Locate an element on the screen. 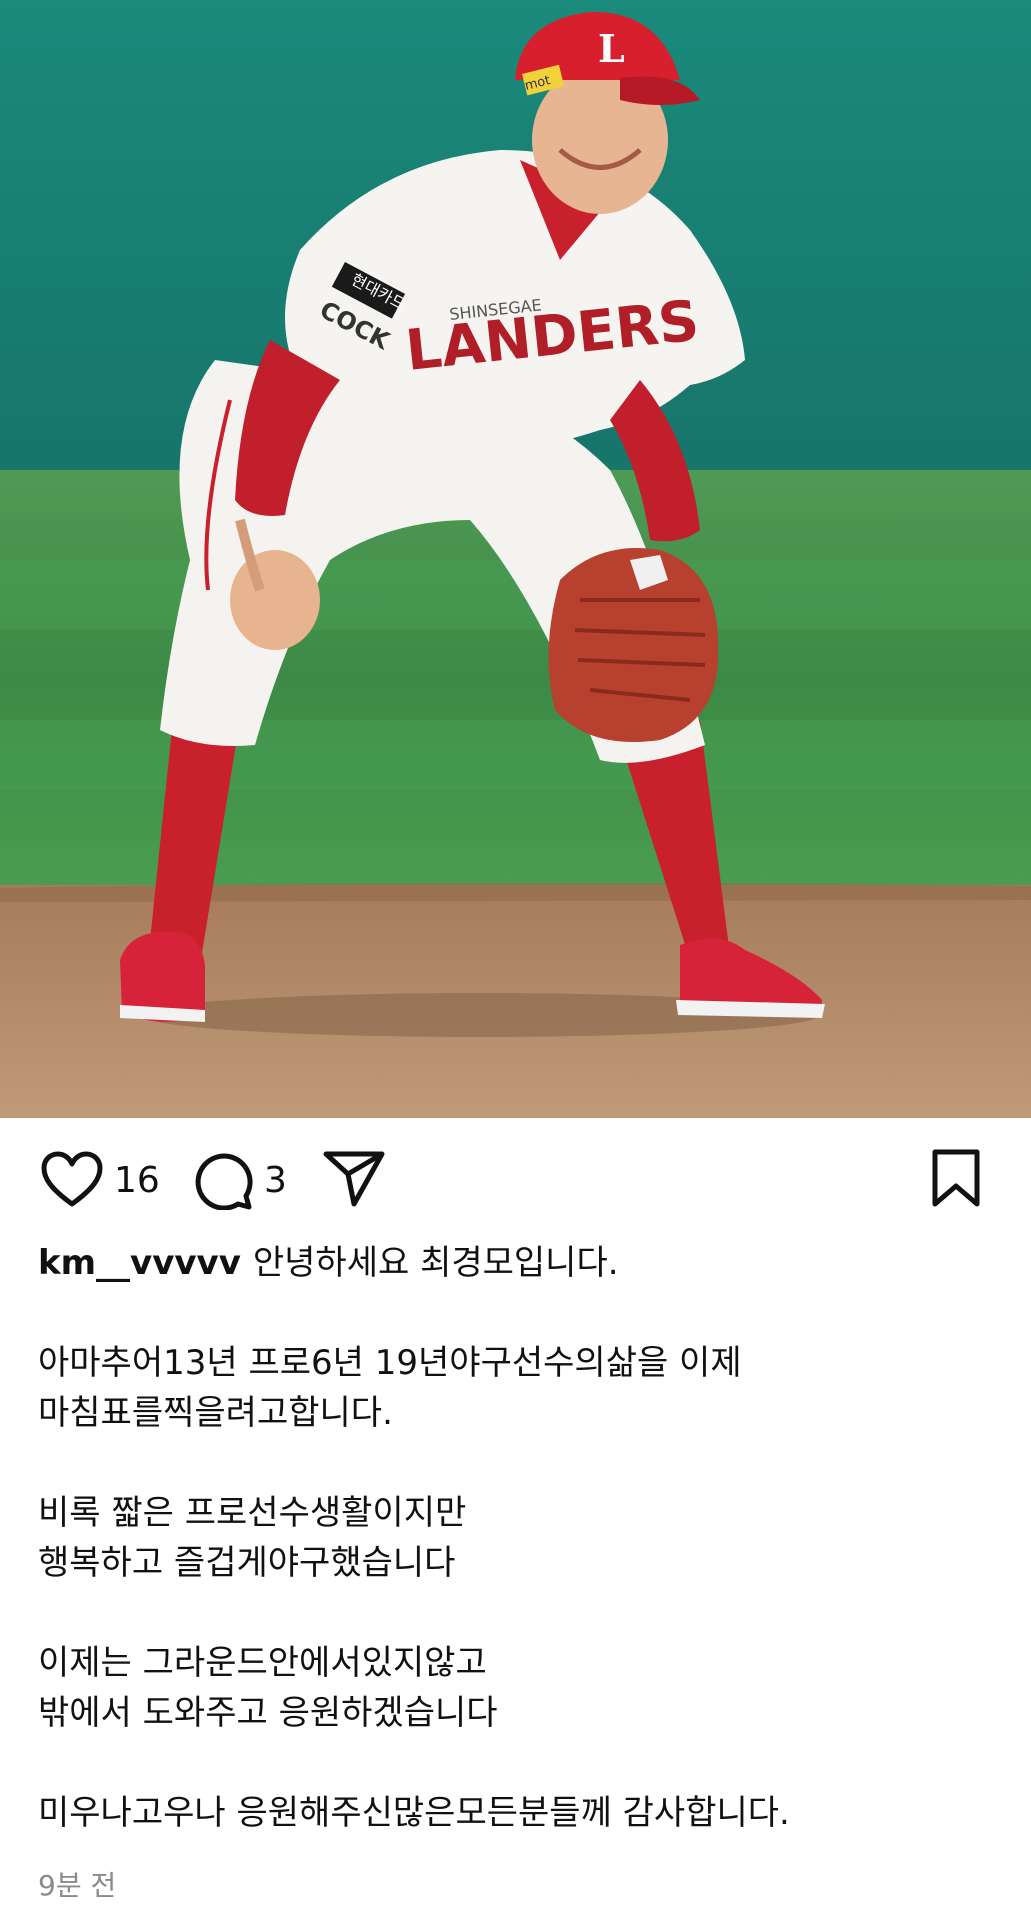 The height and width of the screenshot is (1920, 1031). heart-icon is located at coordinates (72, 1179).